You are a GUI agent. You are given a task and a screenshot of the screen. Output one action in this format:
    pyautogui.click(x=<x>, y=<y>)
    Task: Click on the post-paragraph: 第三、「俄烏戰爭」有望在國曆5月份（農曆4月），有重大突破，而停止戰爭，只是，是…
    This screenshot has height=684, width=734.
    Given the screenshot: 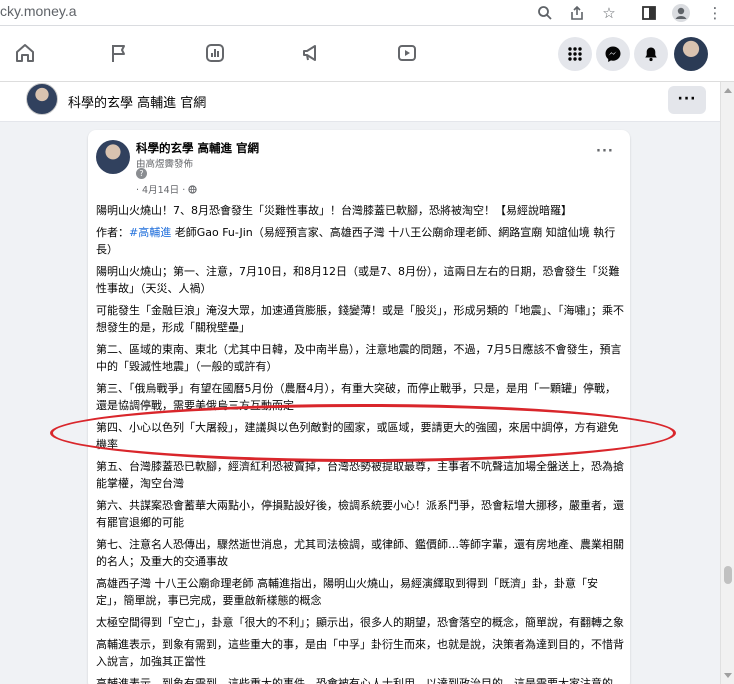 What is the action you would take?
    pyautogui.click(x=360, y=397)
    